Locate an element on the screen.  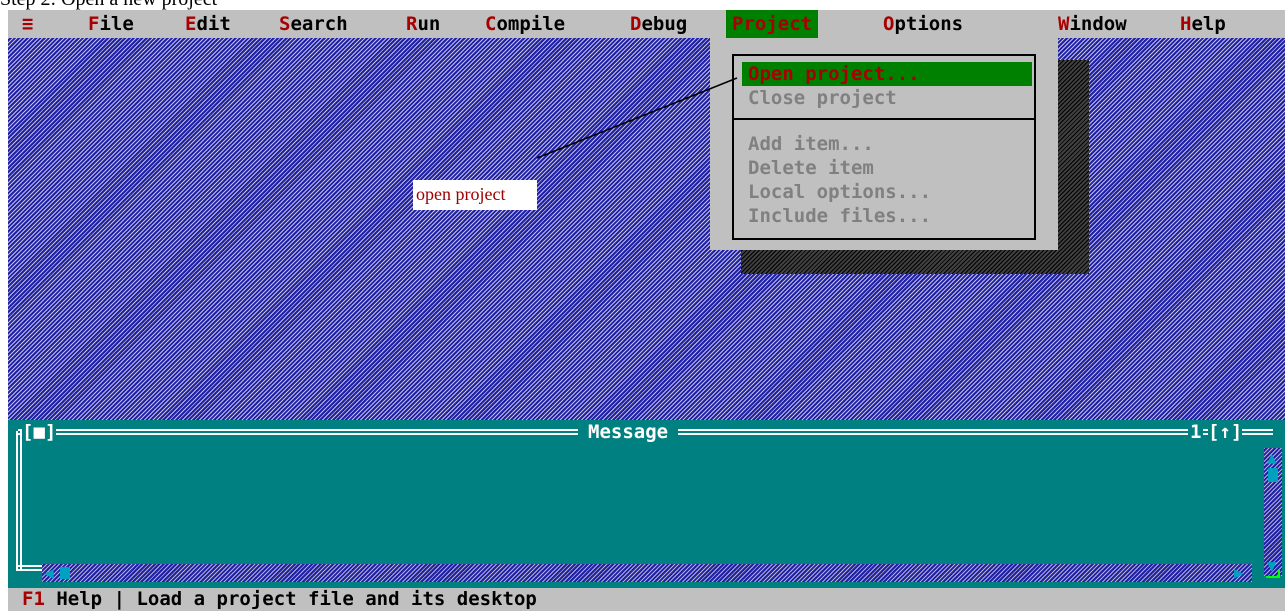
menu-file: File is located at coordinates (111, 24).